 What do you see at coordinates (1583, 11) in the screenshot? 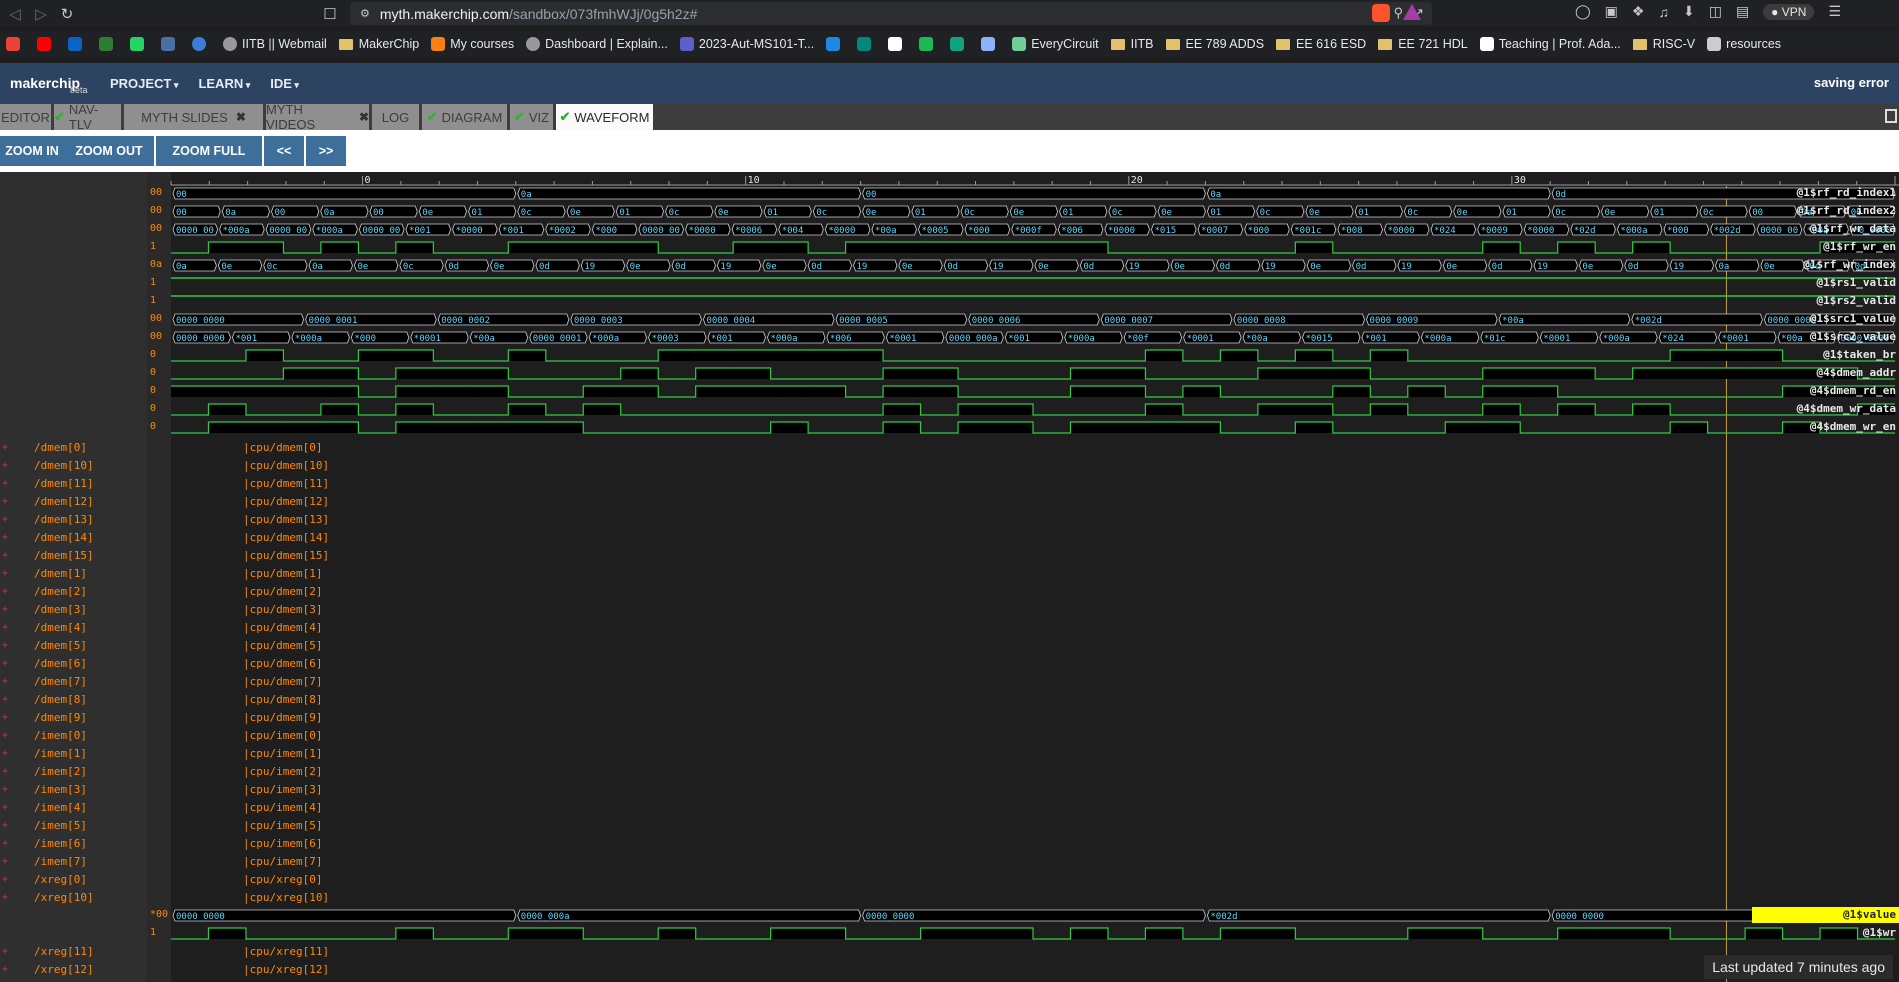
I see `extension-wallet-icon: ◯` at bounding box center [1583, 11].